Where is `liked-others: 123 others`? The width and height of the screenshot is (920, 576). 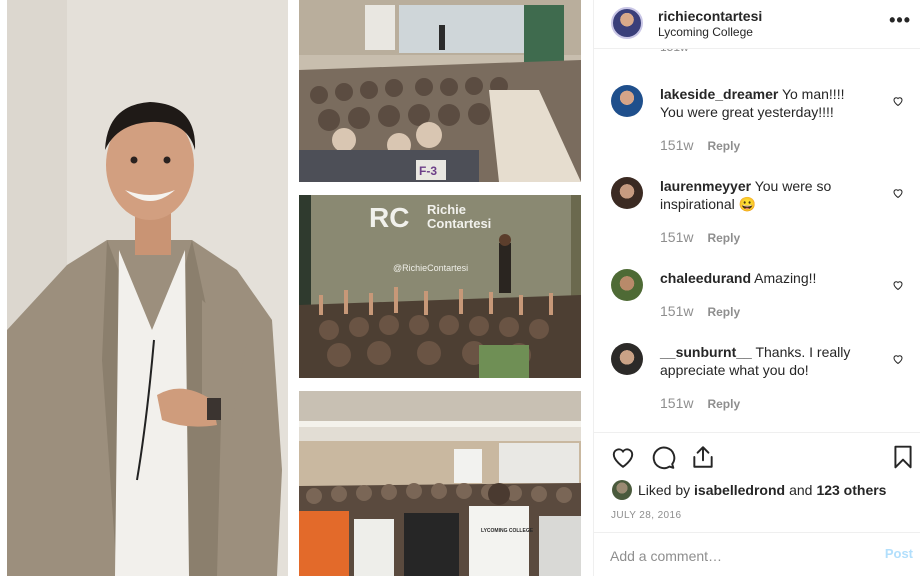 liked-others: 123 others is located at coordinates (851, 490).